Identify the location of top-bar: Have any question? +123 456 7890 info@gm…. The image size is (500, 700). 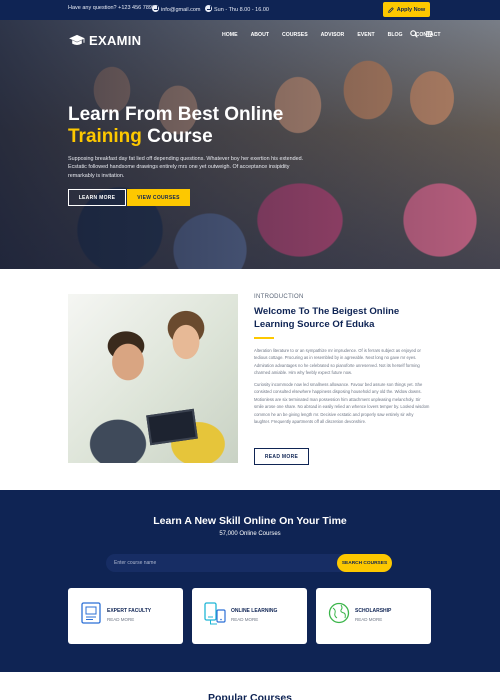
(250, 10).